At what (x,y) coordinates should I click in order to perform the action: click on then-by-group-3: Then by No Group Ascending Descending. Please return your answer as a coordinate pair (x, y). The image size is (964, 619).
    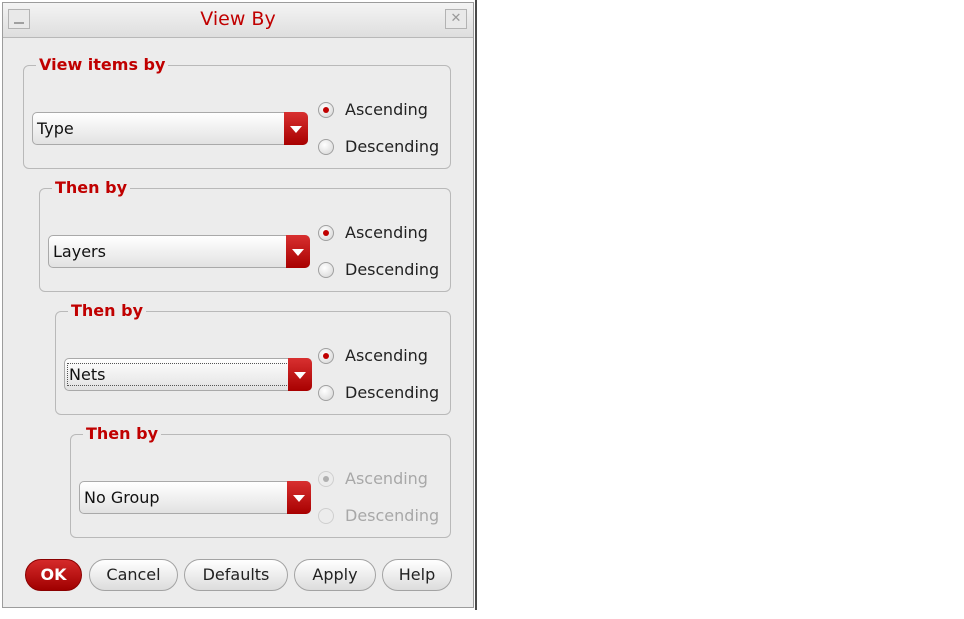
    Looking at the image, I should click on (260, 481).